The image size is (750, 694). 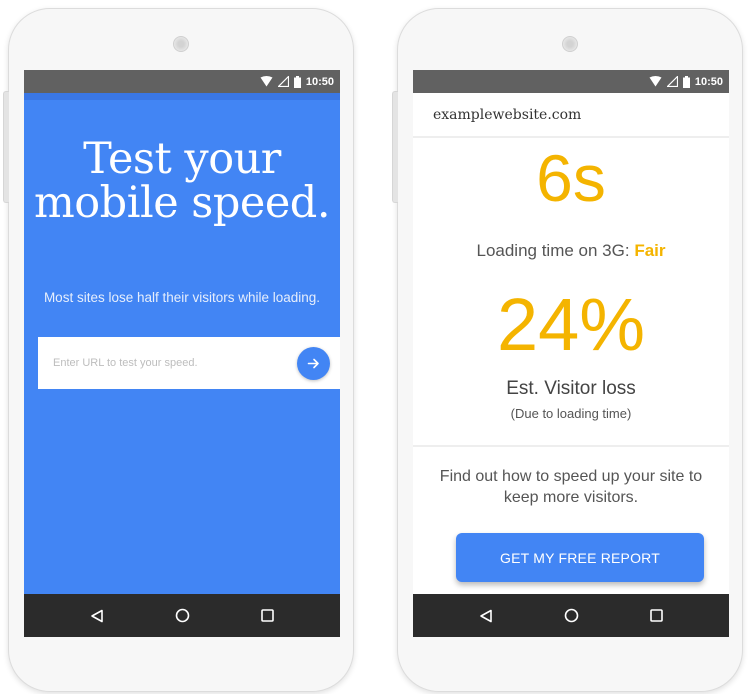 I want to click on load-time-value: 6s, so click(x=571, y=178).